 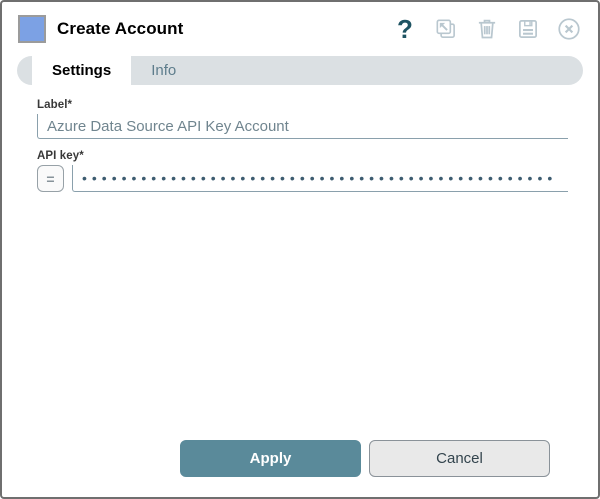 I want to click on close-icon, so click(x=569, y=29).